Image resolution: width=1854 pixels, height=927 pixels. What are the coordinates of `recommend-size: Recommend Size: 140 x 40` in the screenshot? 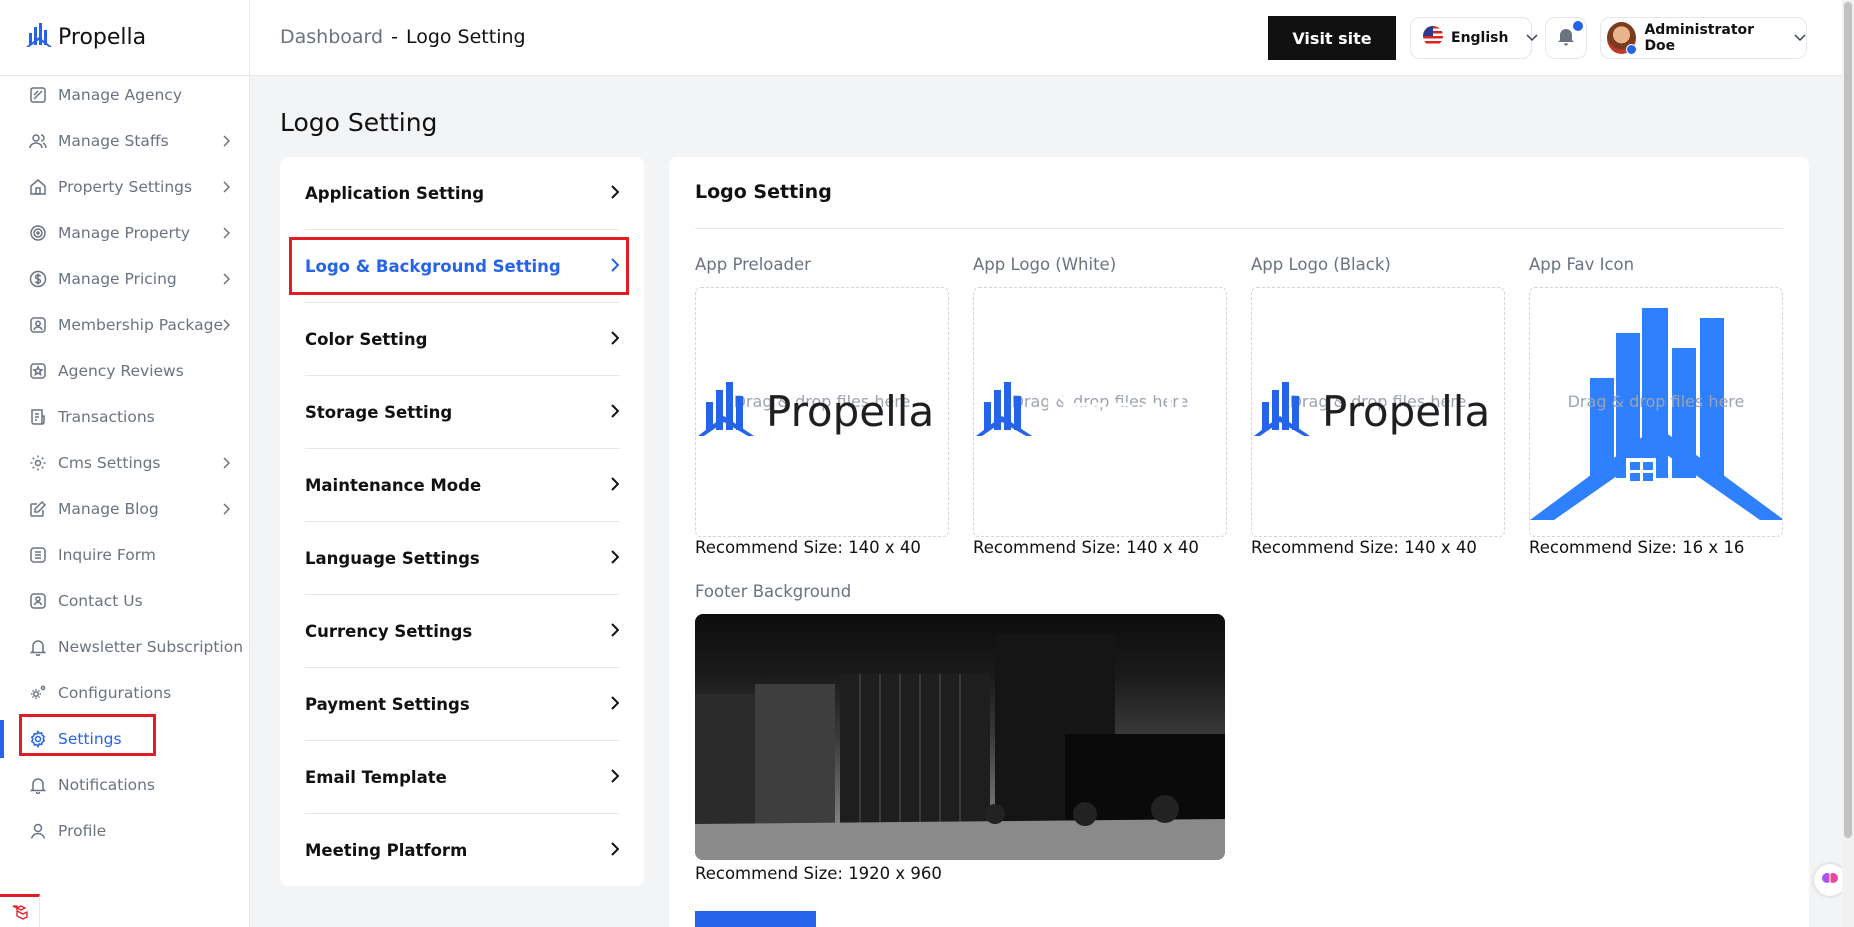 It's located at (808, 547).